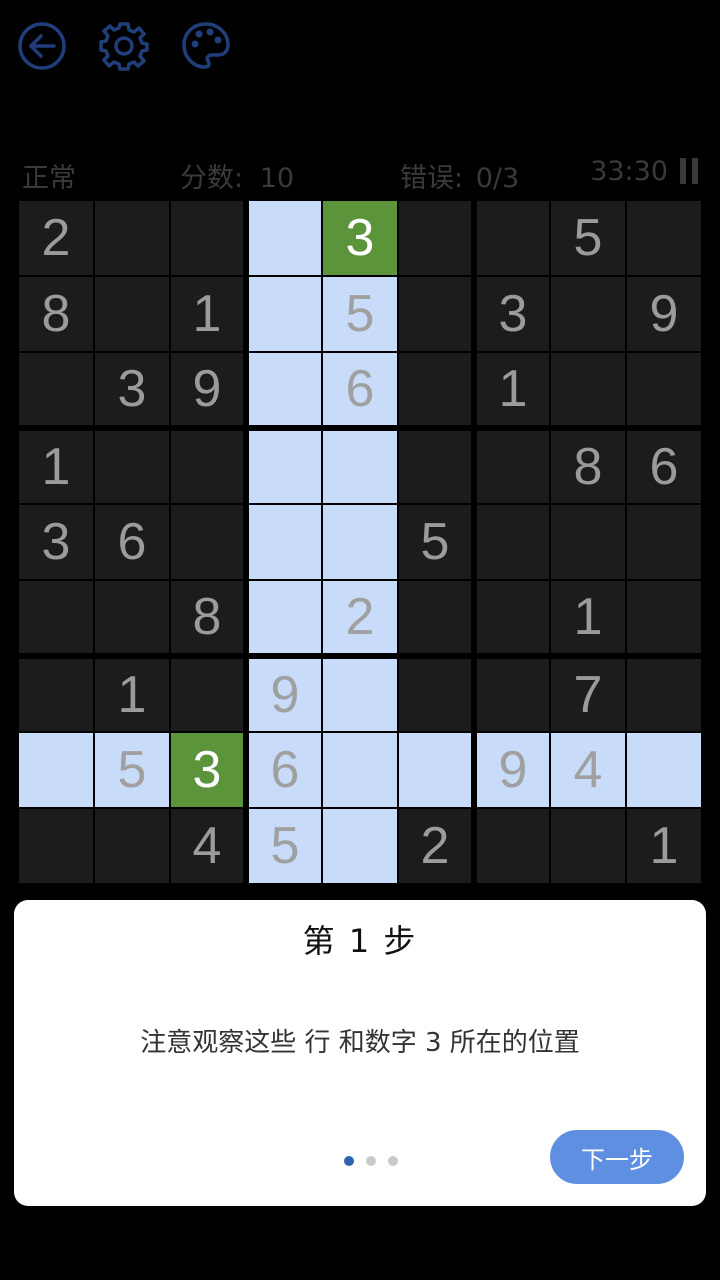  Describe the element at coordinates (284, 466) in the screenshot. I see `sudoku-cell-r4c4` at that location.